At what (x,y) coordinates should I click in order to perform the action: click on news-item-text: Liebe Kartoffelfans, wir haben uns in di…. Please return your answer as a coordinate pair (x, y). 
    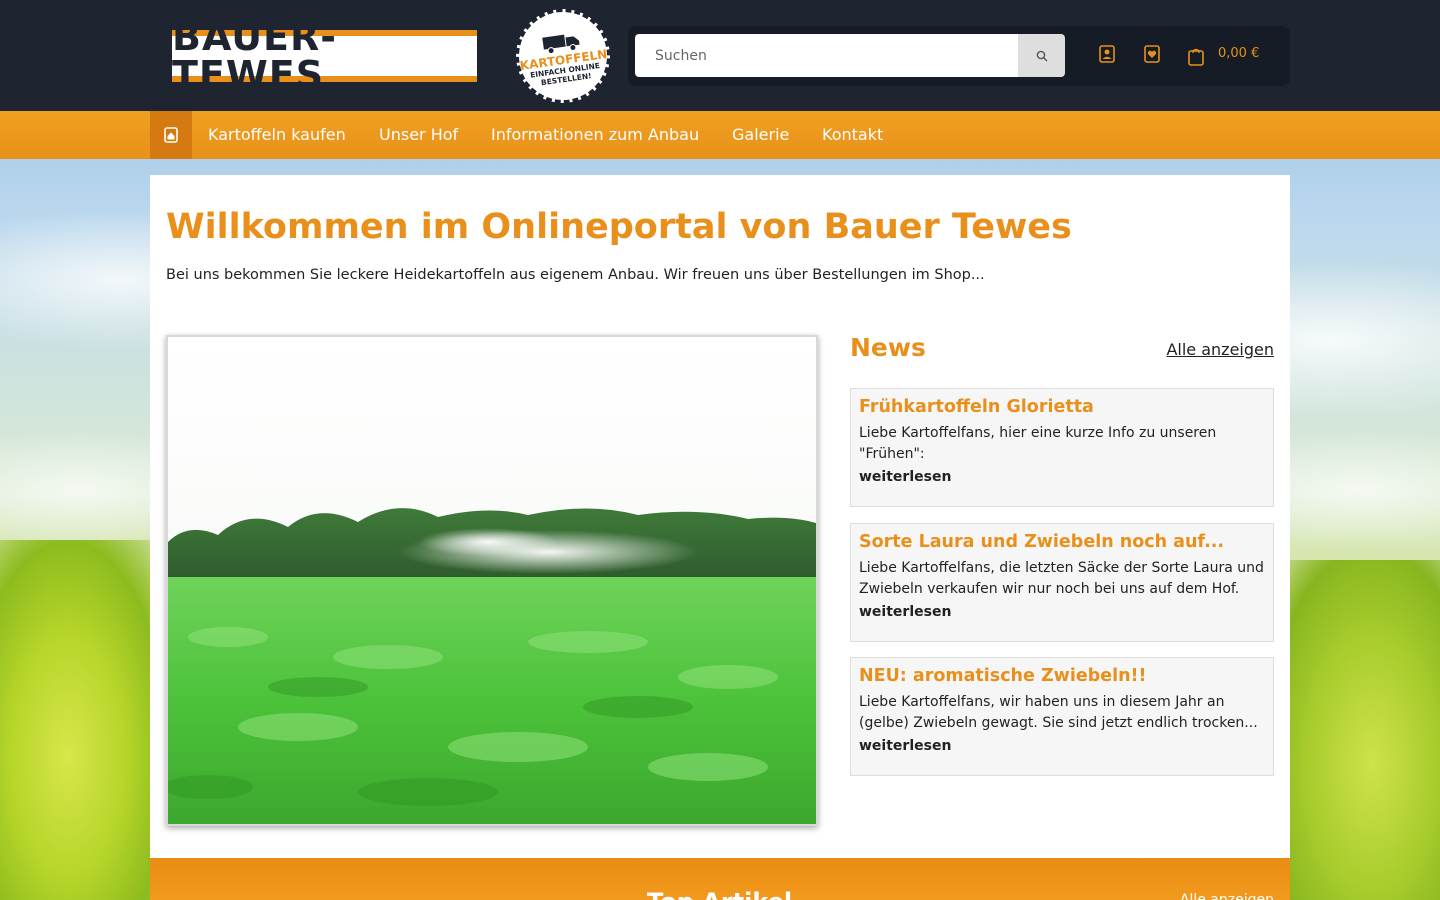
    Looking at the image, I should click on (1058, 712).